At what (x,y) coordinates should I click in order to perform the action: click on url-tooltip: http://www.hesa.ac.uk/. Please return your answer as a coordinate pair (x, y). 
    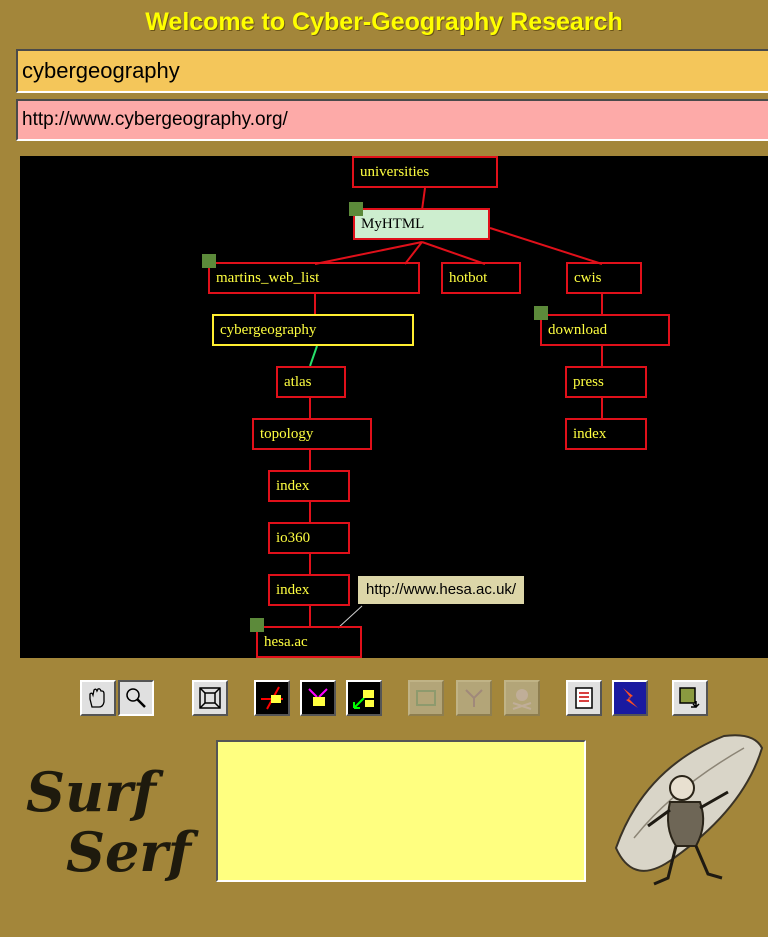
    Looking at the image, I should click on (441, 590).